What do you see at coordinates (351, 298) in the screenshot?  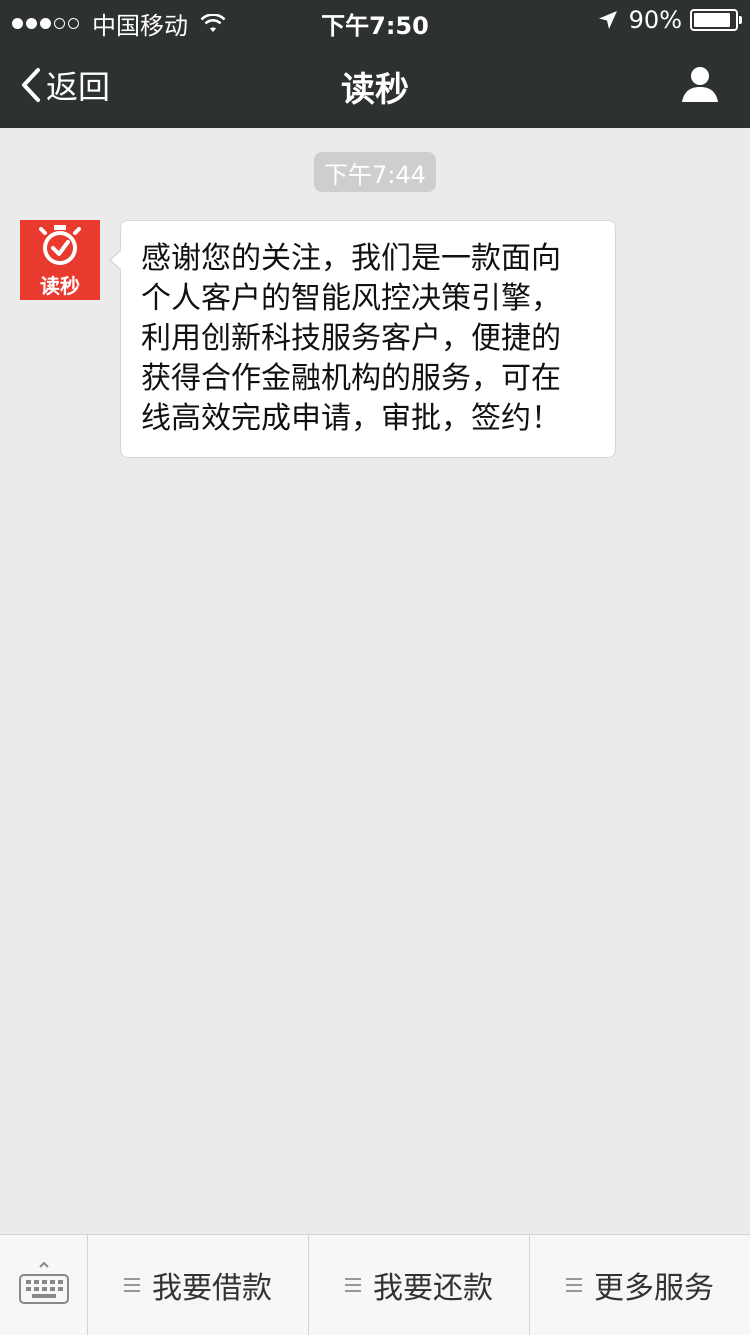 I see `message-line: 个人客户的智能风控决策引擎，` at bounding box center [351, 298].